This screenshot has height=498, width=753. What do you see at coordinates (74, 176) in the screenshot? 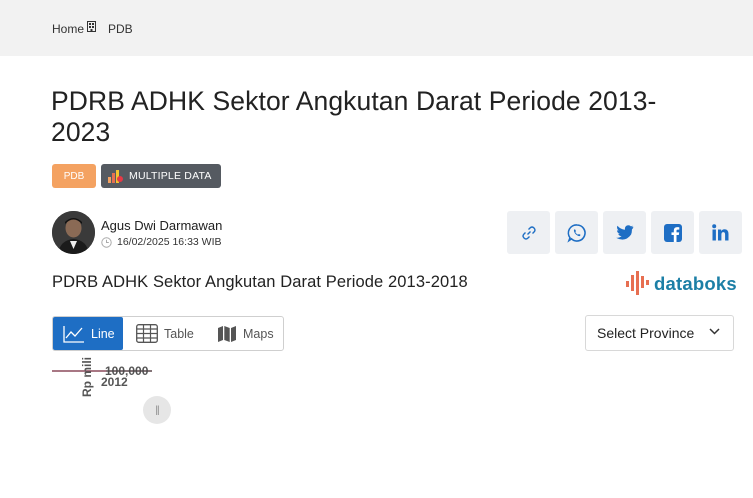
I see `category-tag: PDB` at bounding box center [74, 176].